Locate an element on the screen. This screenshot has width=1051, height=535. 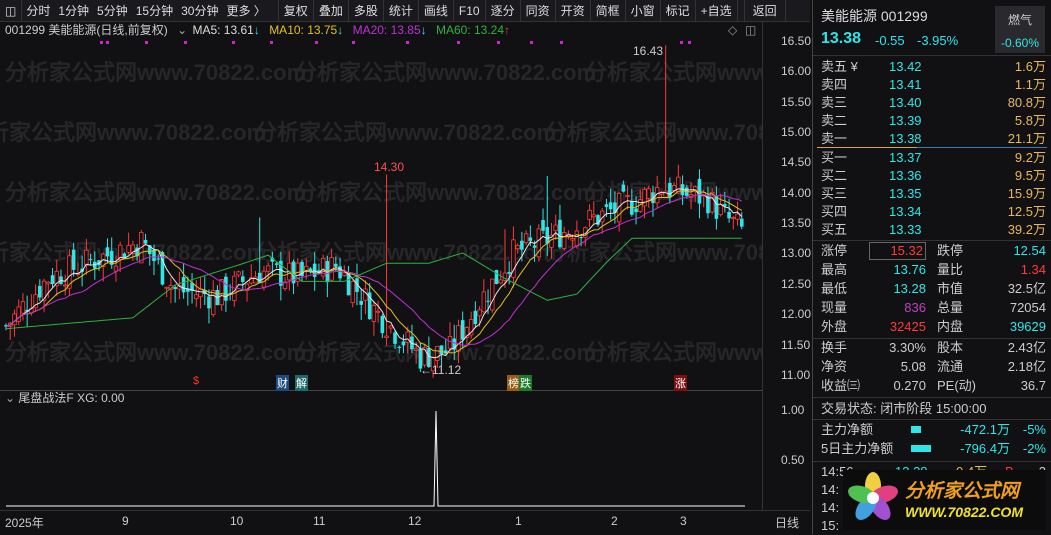
ask-row: 卖二 13.39 5.8万 is located at coordinates (932, 121).